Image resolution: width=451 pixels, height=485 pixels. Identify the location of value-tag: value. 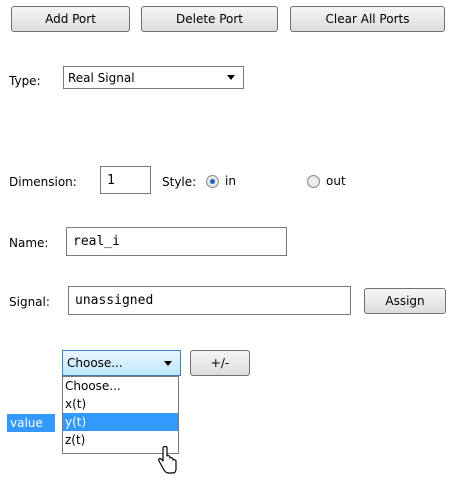
(31, 423).